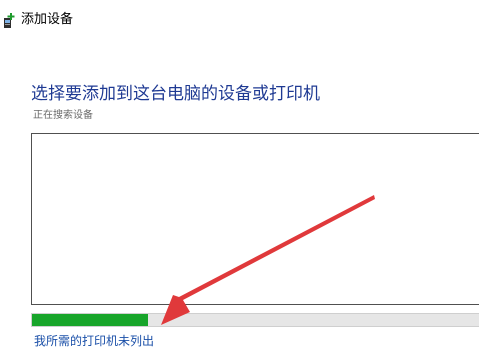 This screenshot has width=479, height=356. Describe the element at coordinates (239, 20) in the screenshot. I see `title-bar: 添加设备` at that location.